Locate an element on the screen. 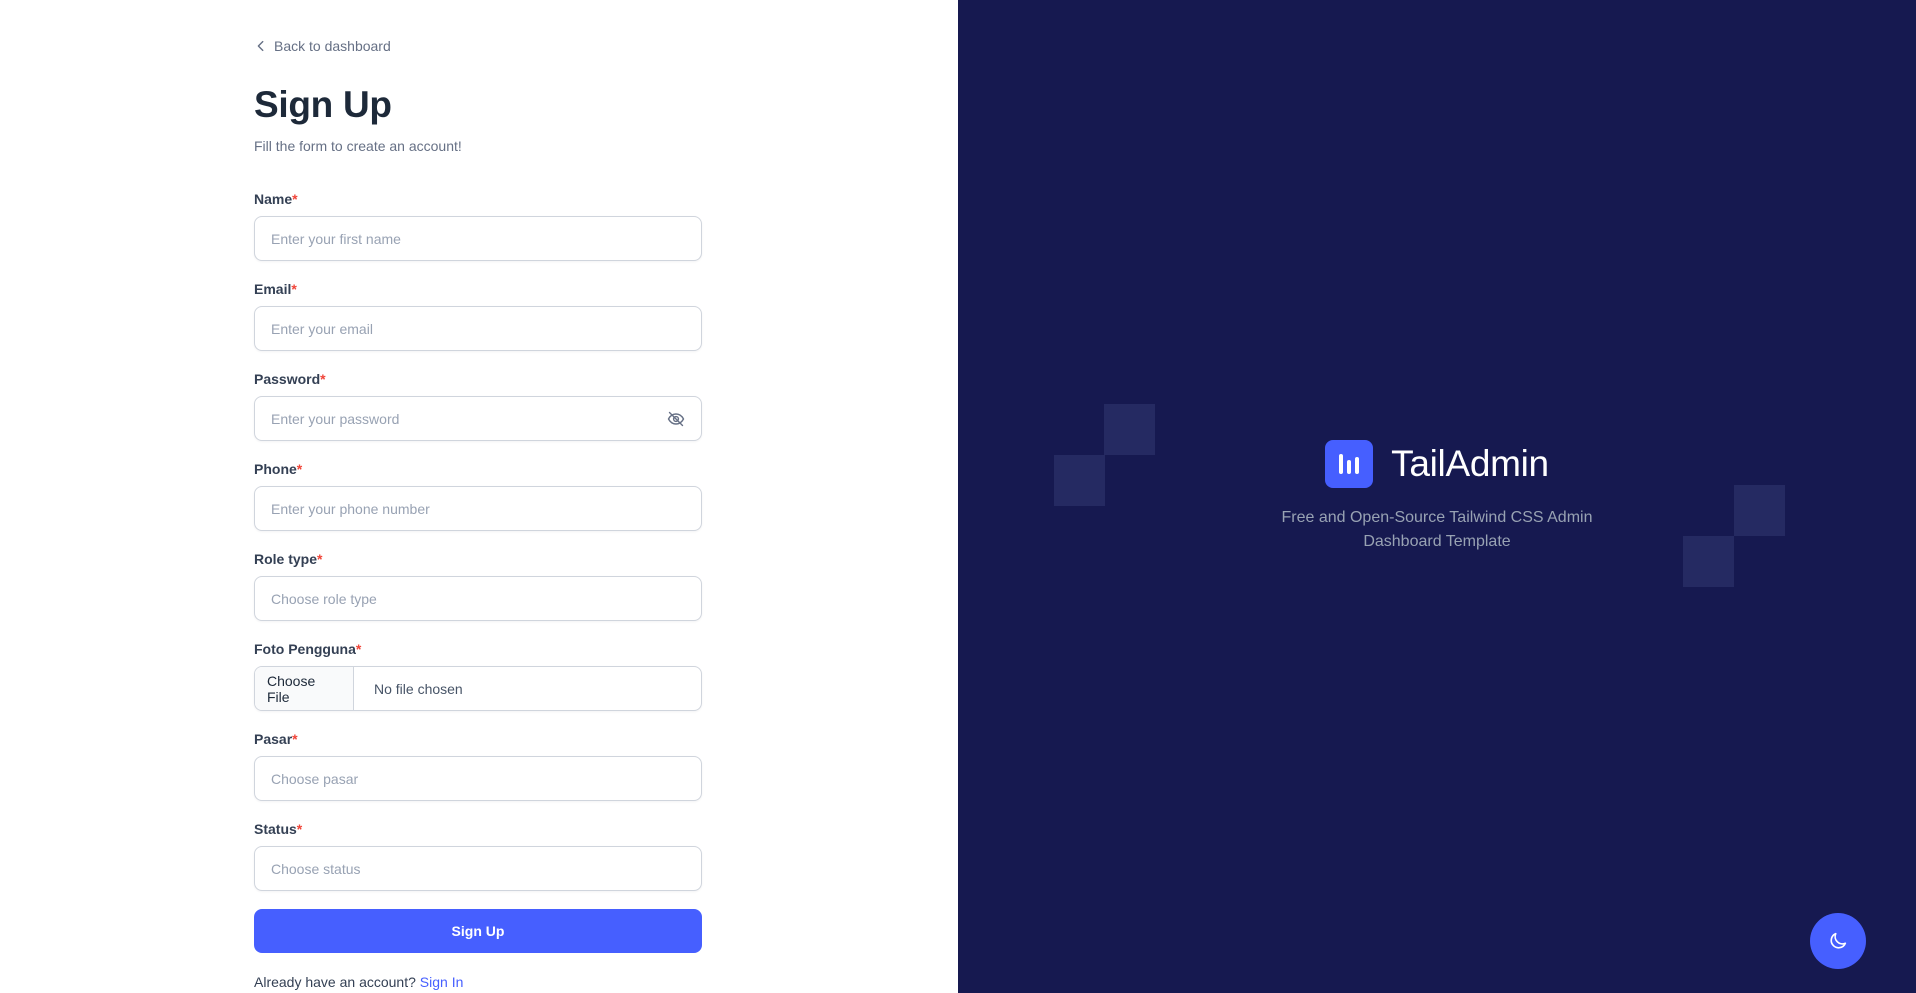 This screenshot has width=1916, height=993. email-label: Email* is located at coordinates (275, 289).